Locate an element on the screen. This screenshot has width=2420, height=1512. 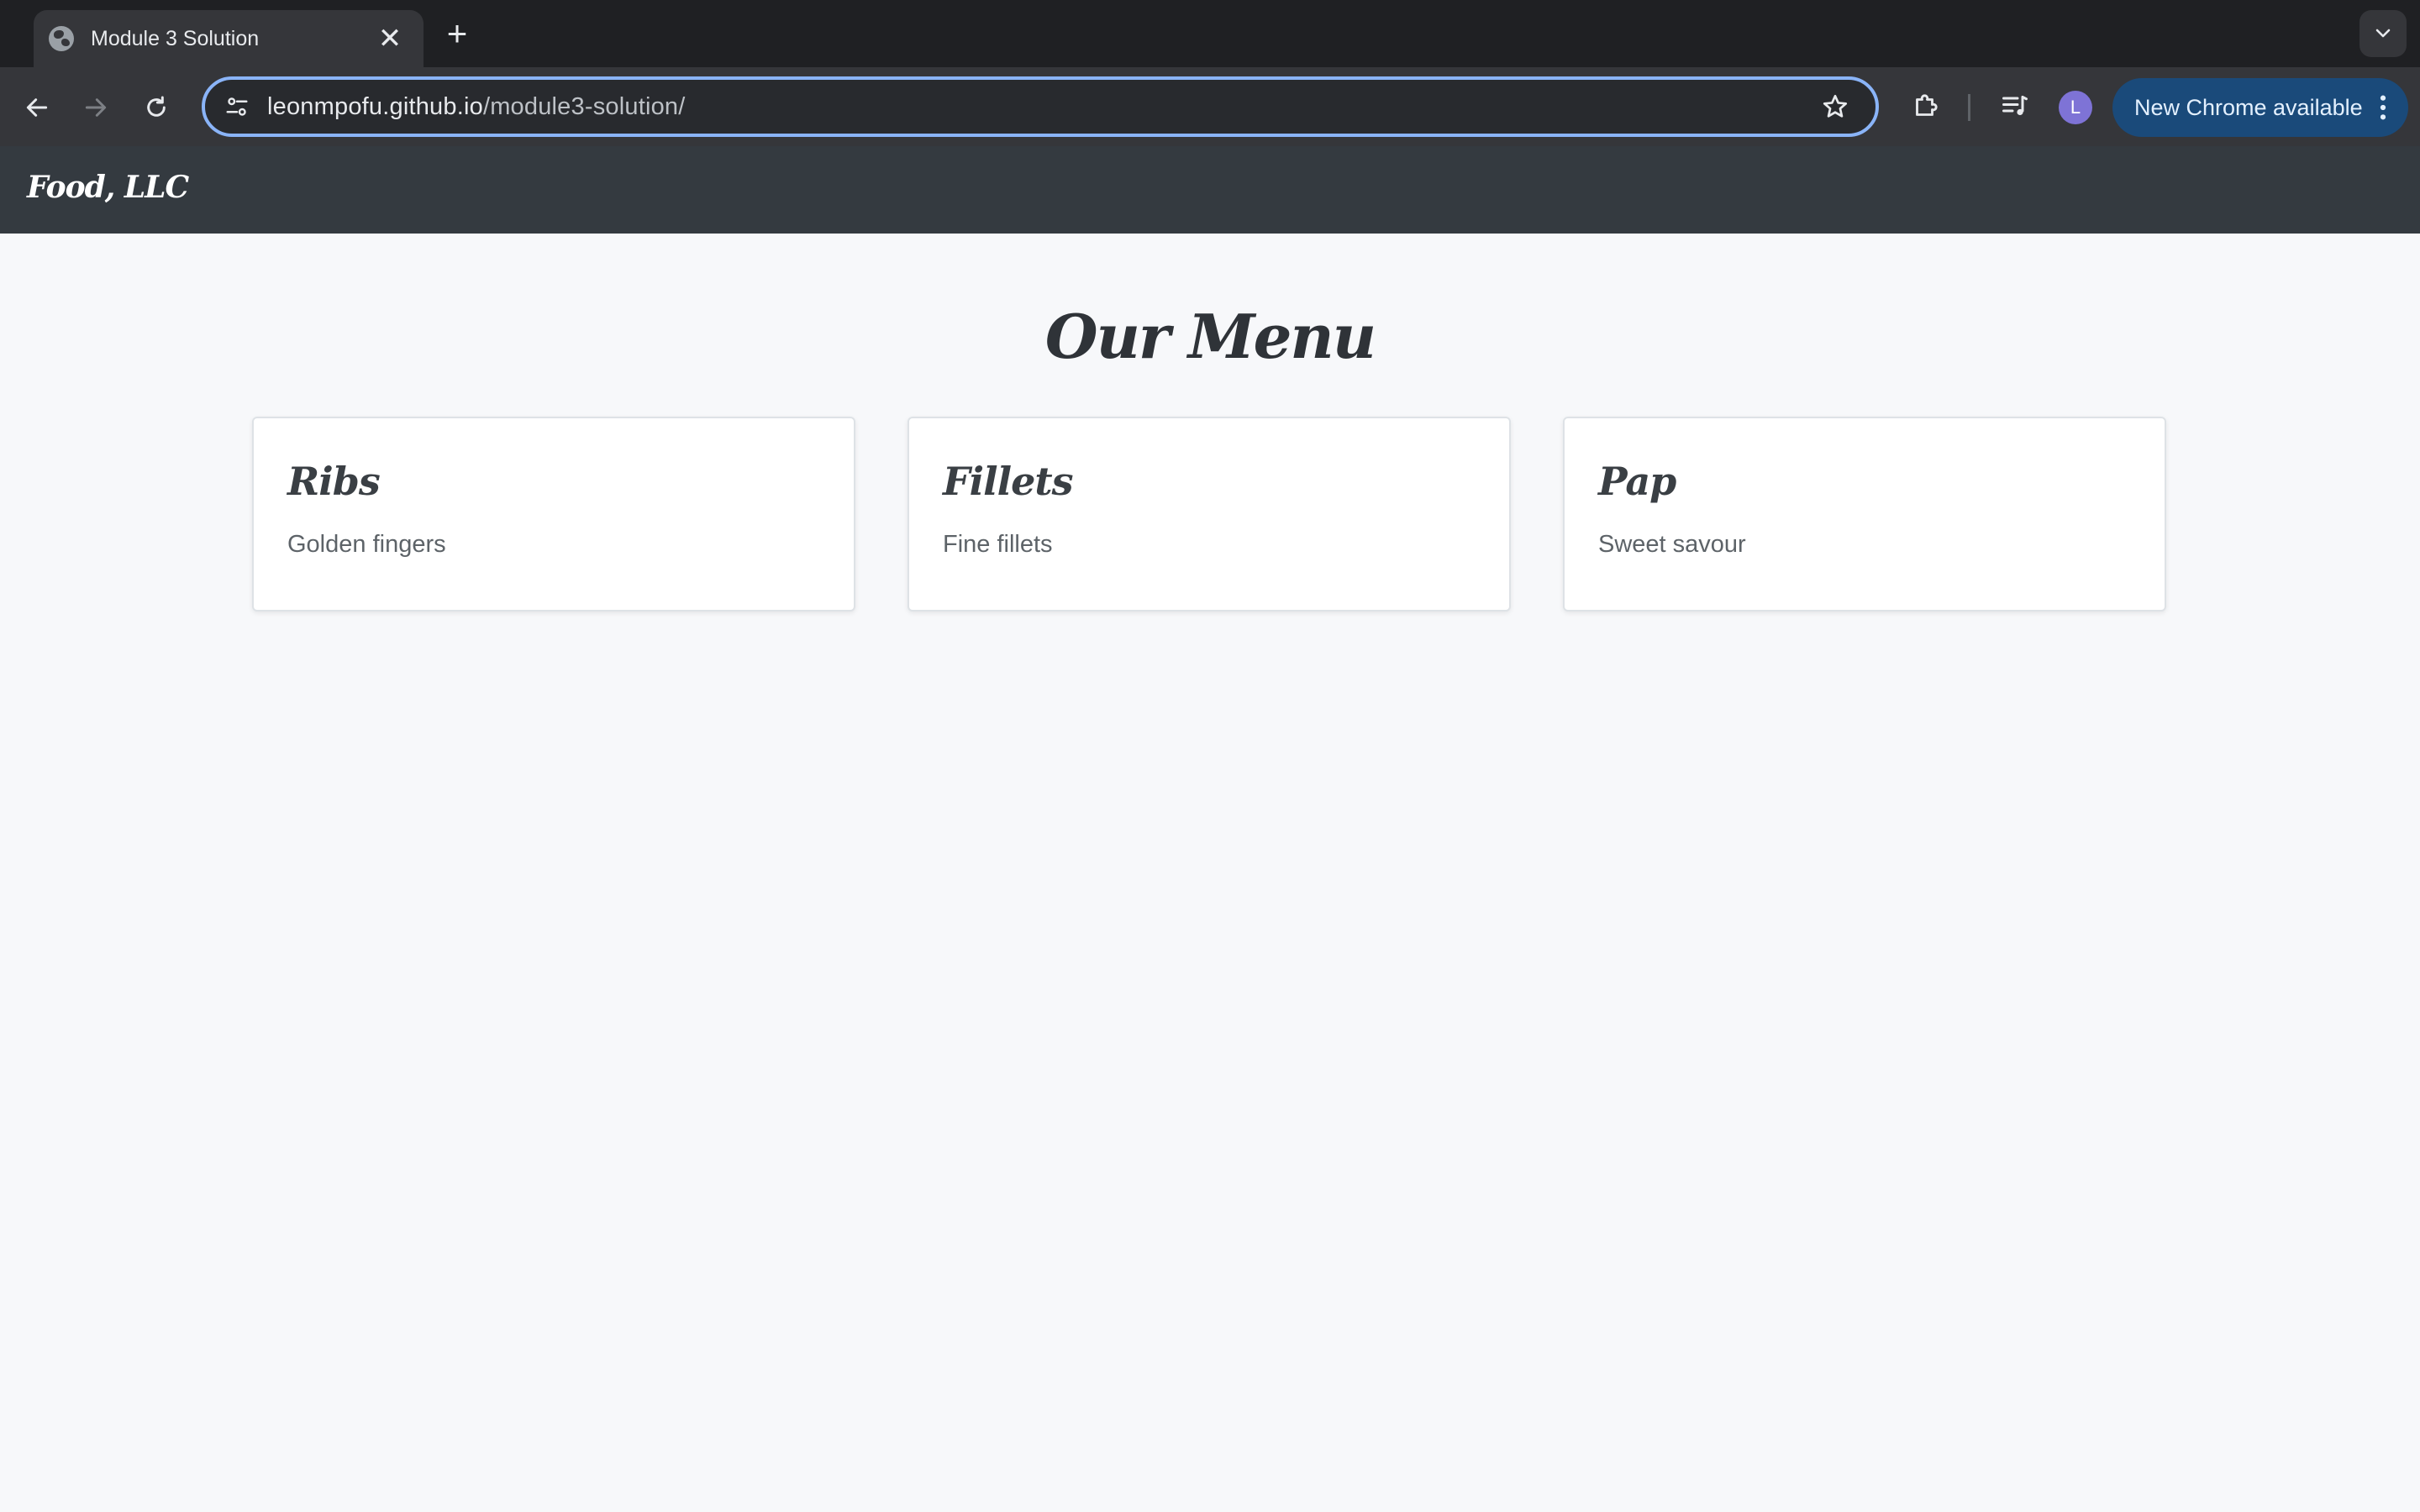
bookmark-star-icon is located at coordinates (1835, 107).